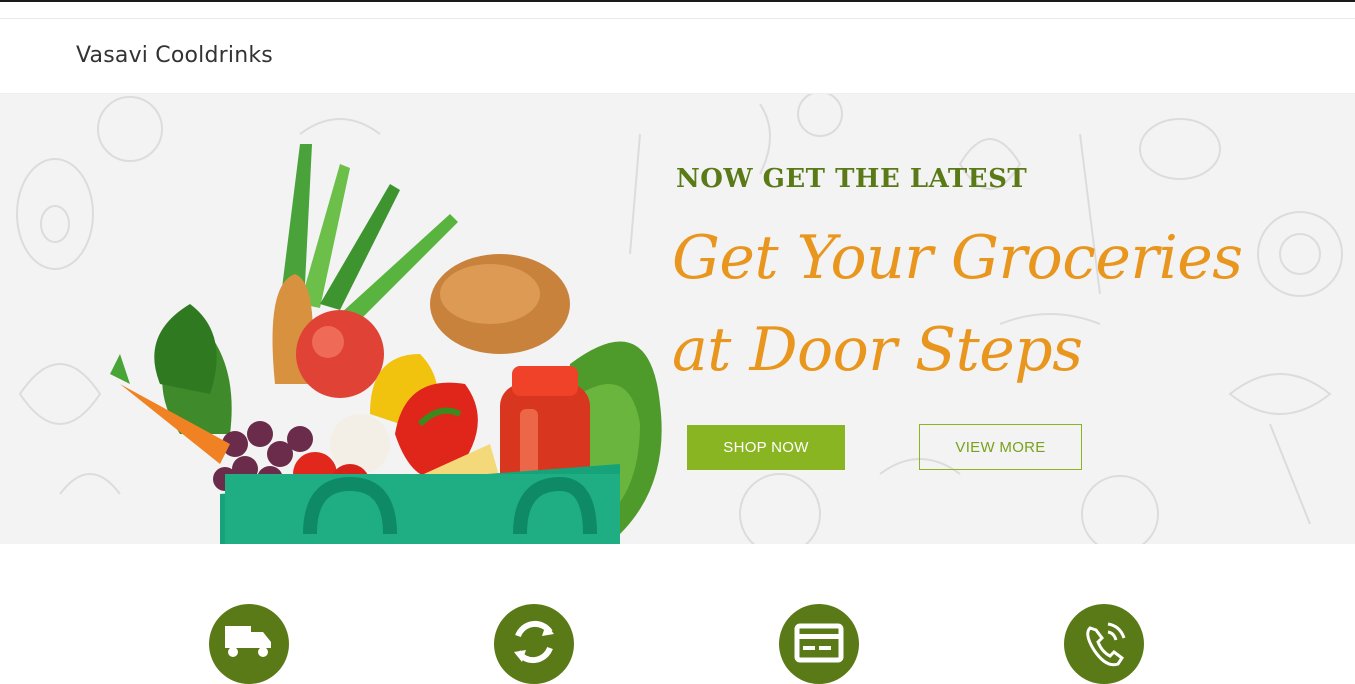 The width and height of the screenshot is (1355, 684). Describe the element at coordinates (677, 1) in the screenshot. I see `top-border` at that location.